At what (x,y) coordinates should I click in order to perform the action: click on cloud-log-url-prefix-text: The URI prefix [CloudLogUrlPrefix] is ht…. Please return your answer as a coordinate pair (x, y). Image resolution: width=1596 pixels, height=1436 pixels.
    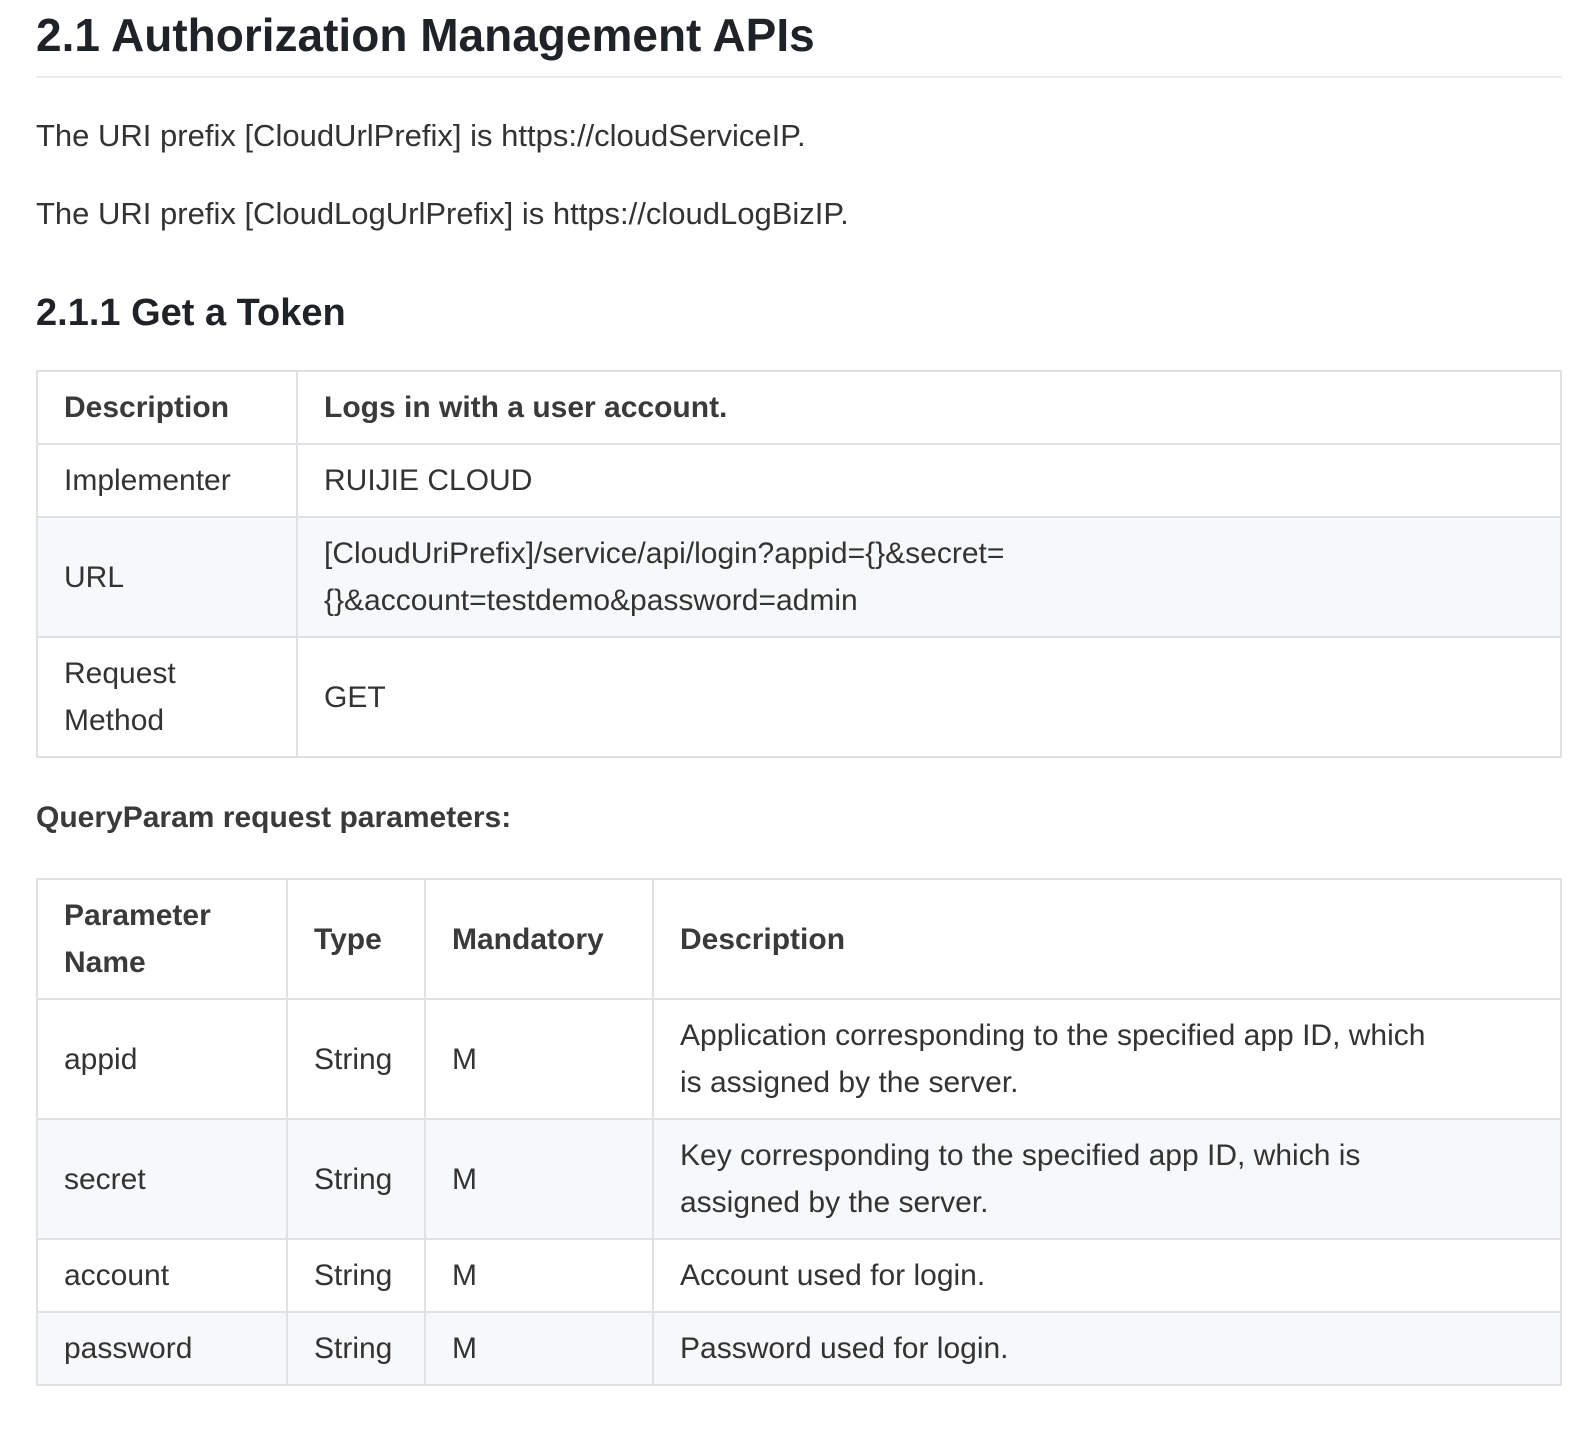
    Looking at the image, I should click on (442, 213).